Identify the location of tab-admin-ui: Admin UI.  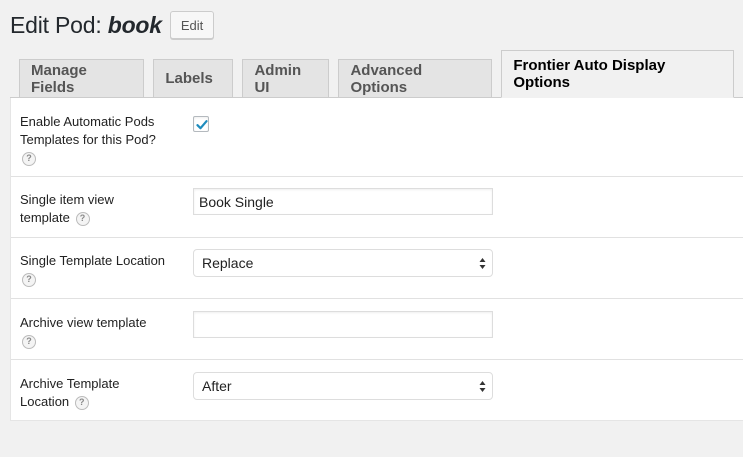
(286, 78).